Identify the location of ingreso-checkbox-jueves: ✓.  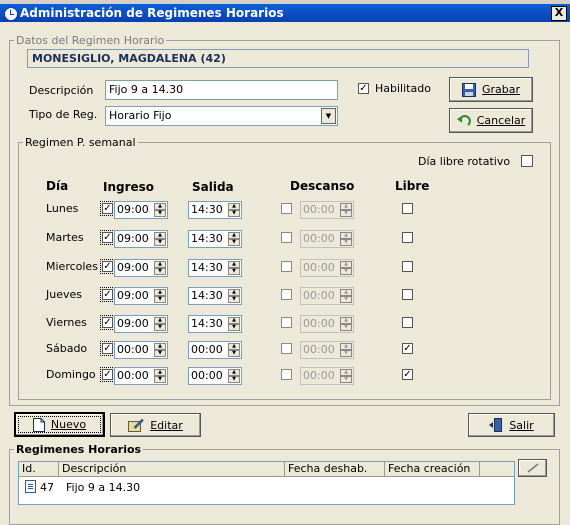
(107, 294).